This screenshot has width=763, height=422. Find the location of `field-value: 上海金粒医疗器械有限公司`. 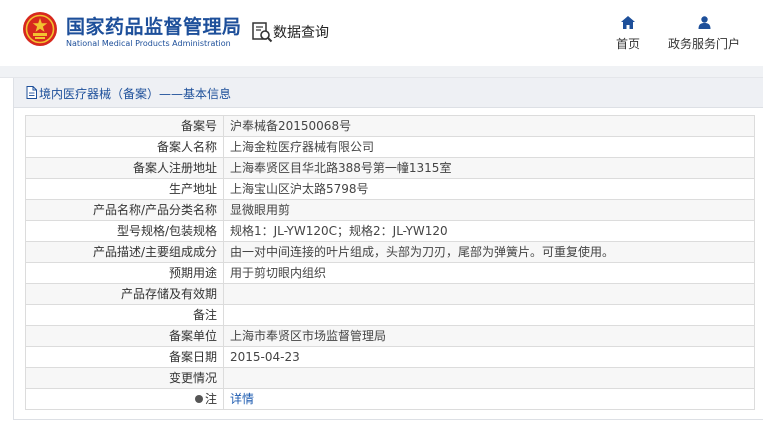

field-value: 上海金粒医疗器械有限公司 is located at coordinates (489, 147).